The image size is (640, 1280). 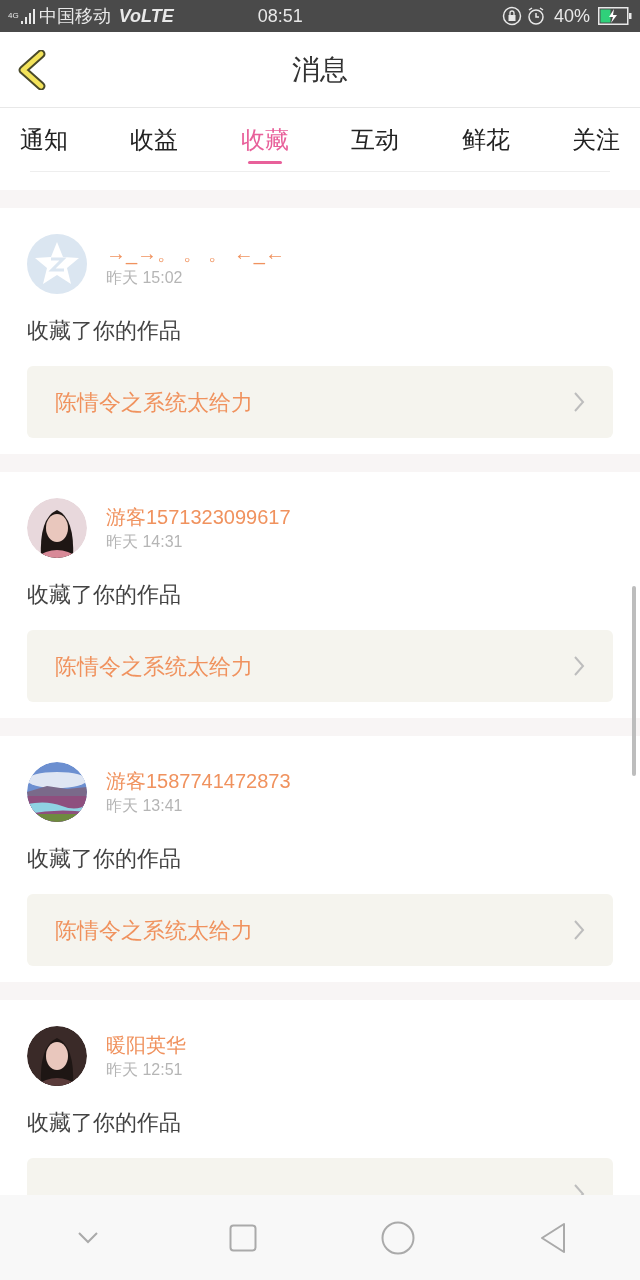 I want to click on volte-label: VoLTE, so click(x=146, y=16).